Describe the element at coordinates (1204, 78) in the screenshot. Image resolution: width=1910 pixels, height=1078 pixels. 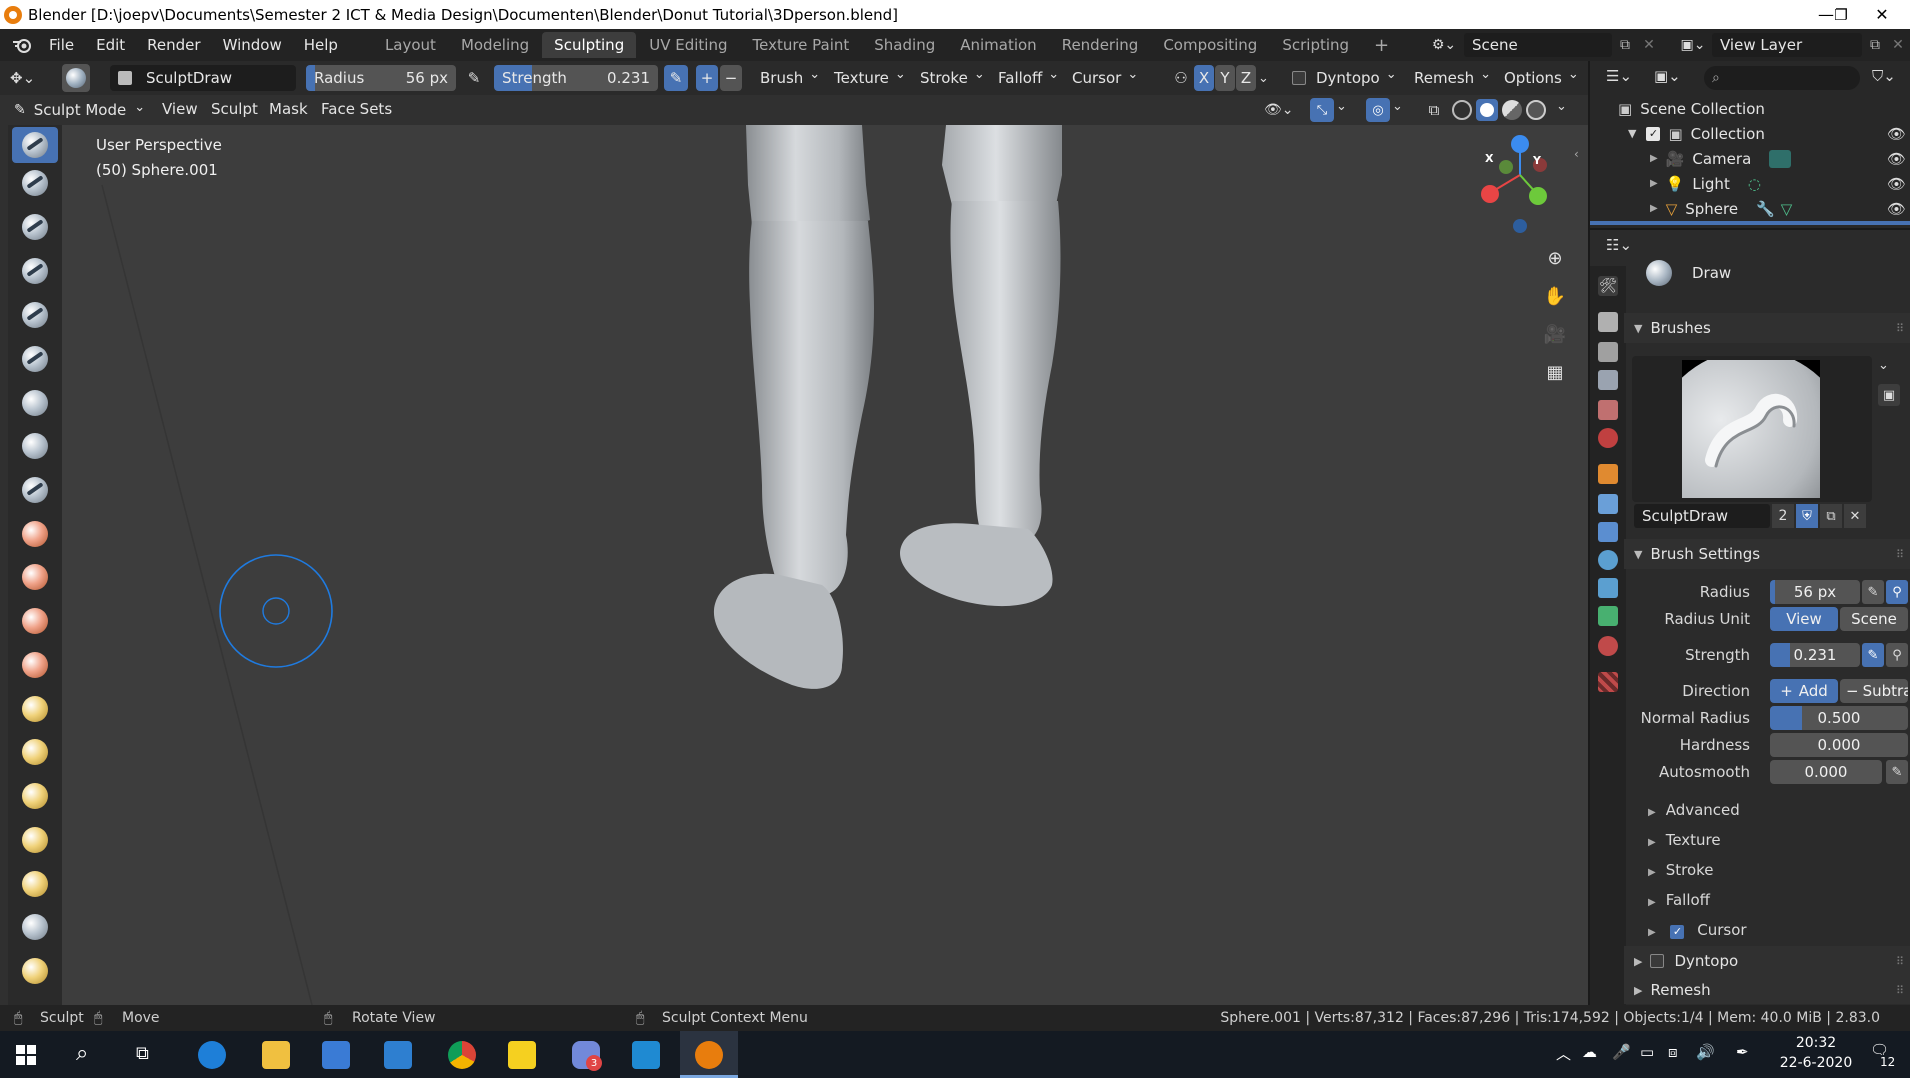
I see `mirror-x-toggle: X` at that location.